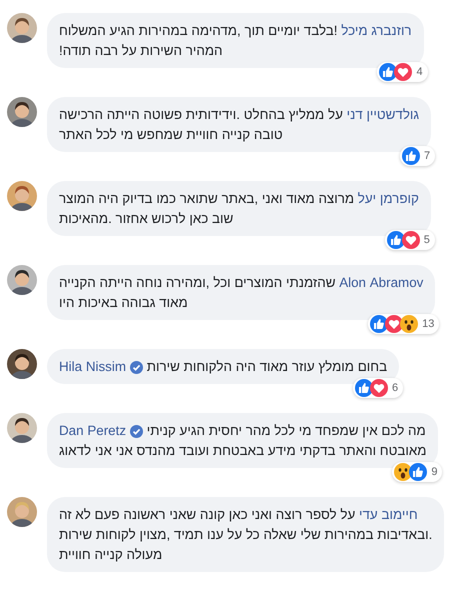  I want to click on author-name-link: Hila Nissim, so click(101, 367).